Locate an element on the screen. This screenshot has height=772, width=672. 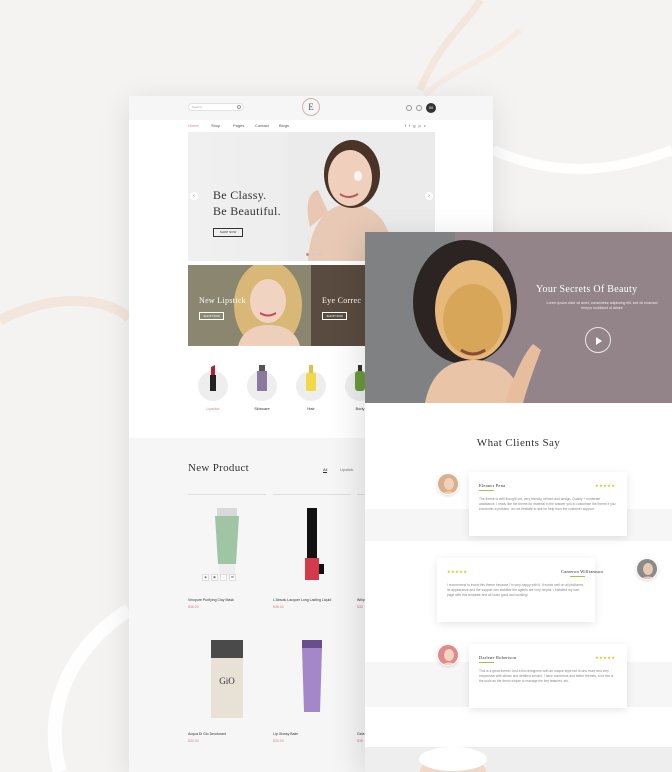
category-skincare: Skincare is located at coordinates (262, 388).